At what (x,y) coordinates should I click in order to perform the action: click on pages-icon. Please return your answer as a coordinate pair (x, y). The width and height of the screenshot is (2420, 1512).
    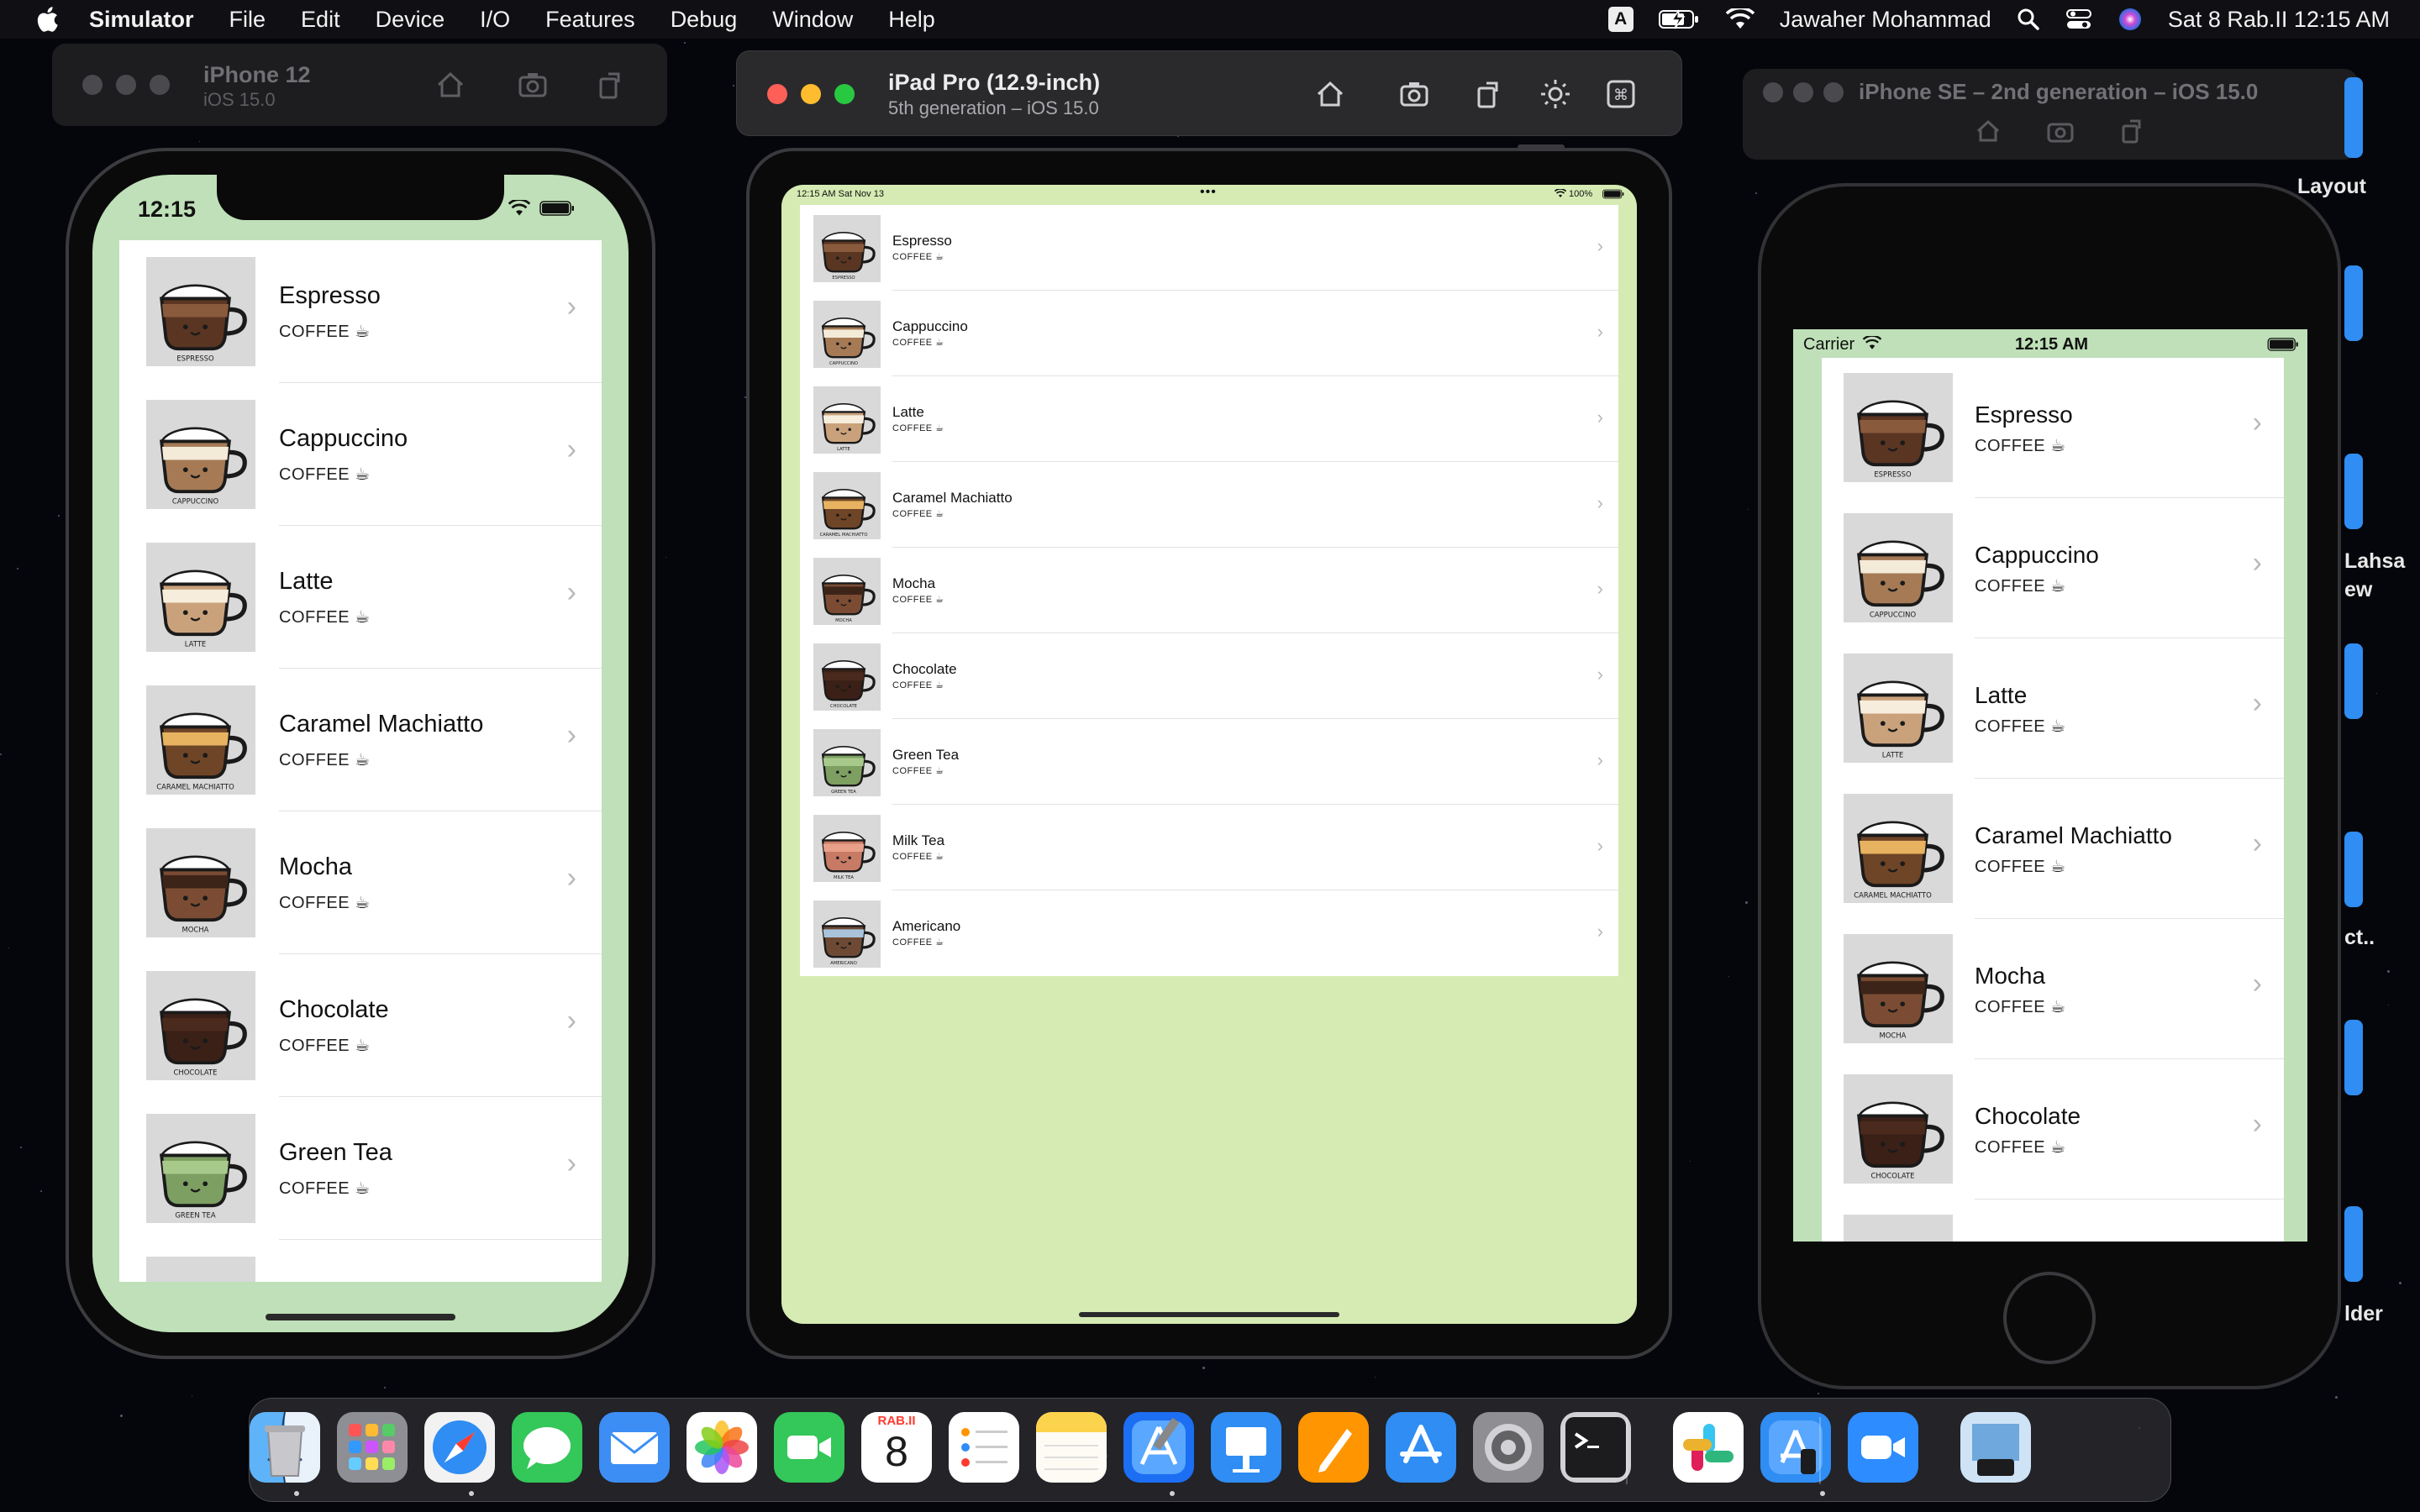
    Looking at the image, I should click on (1333, 1447).